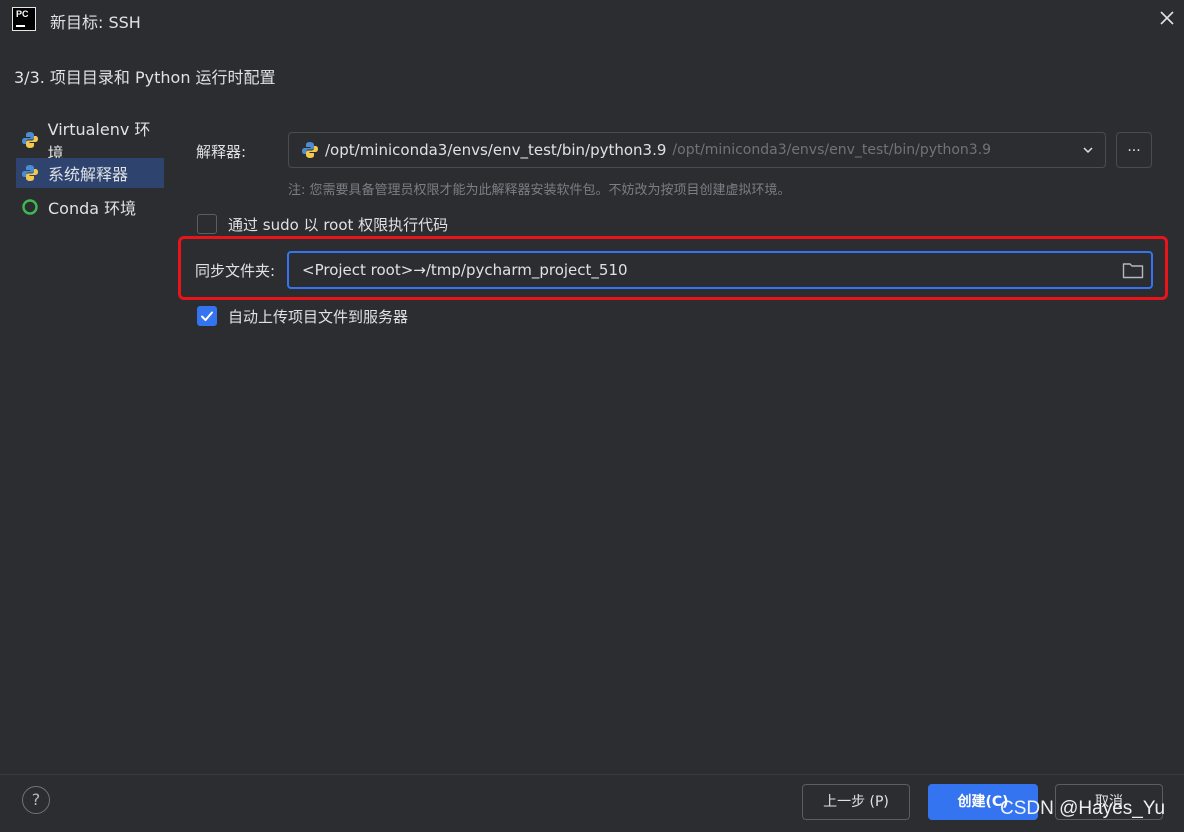 Image resolution: width=1184 pixels, height=832 pixels. Describe the element at coordinates (592, 774) in the screenshot. I see `footer-divider` at that location.